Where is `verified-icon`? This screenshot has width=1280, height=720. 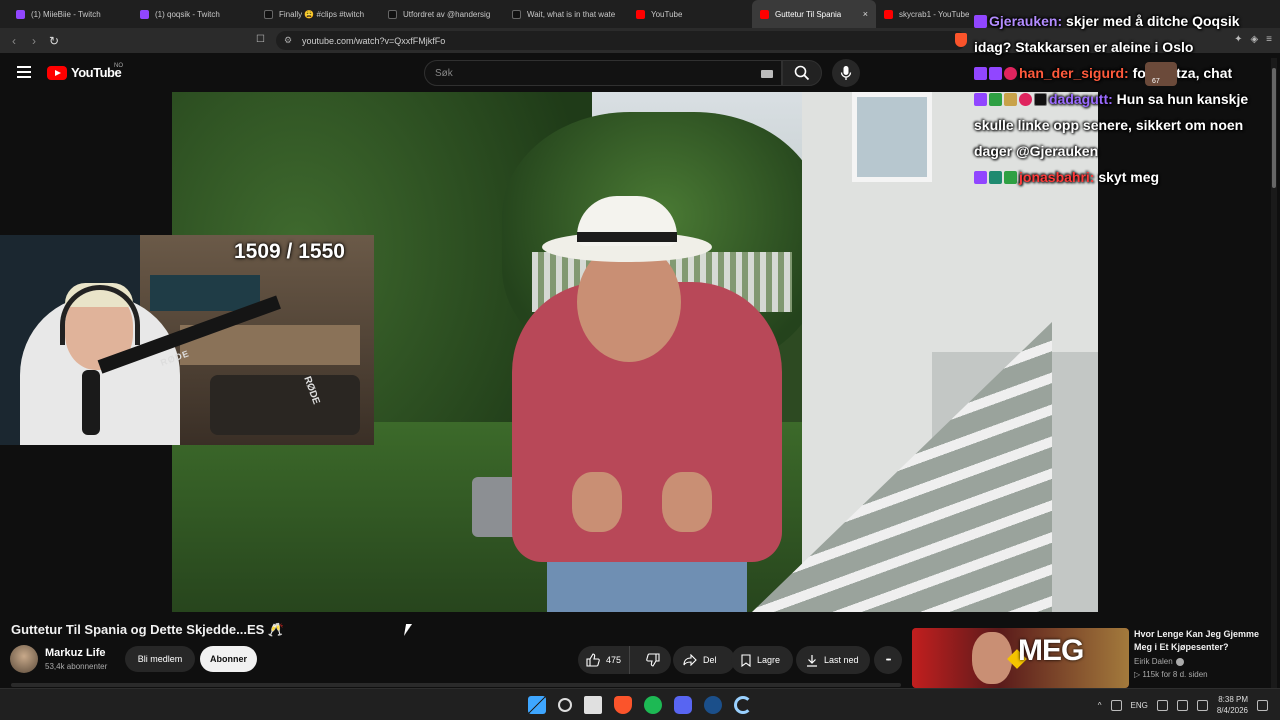 verified-icon is located at coordinates (1179, 661).